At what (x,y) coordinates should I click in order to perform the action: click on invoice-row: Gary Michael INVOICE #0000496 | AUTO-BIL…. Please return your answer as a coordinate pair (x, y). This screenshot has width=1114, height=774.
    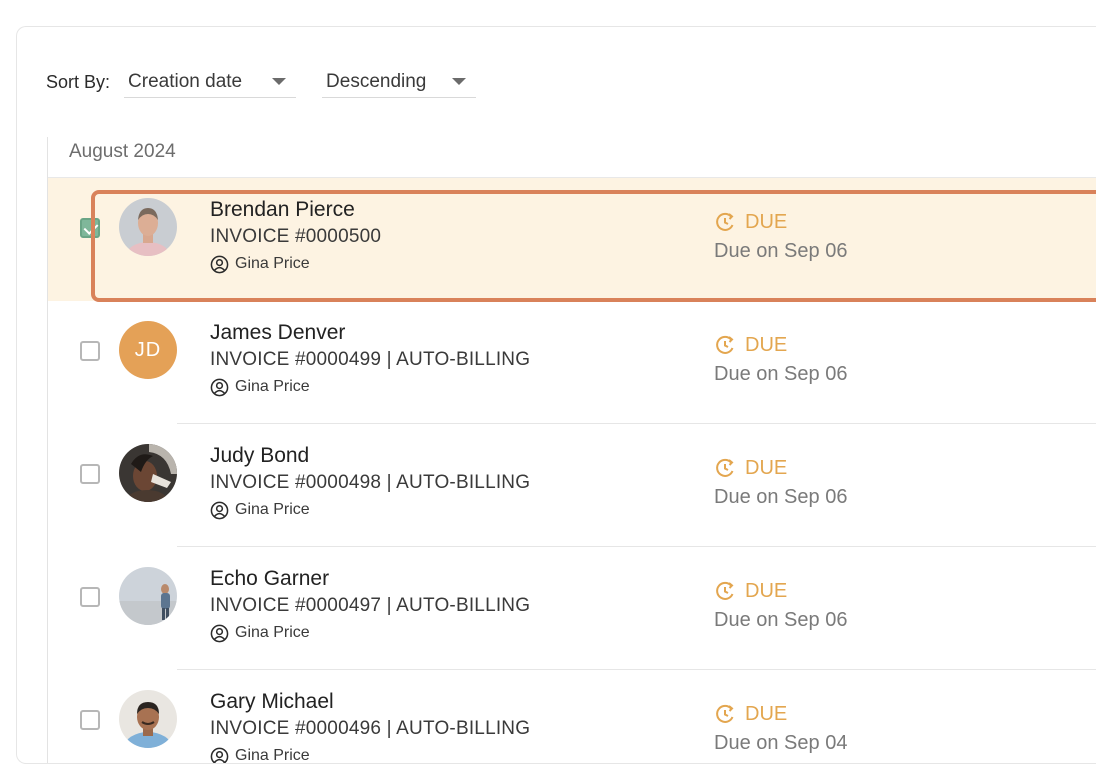
    Looking at the image, I should click on (572, 717).